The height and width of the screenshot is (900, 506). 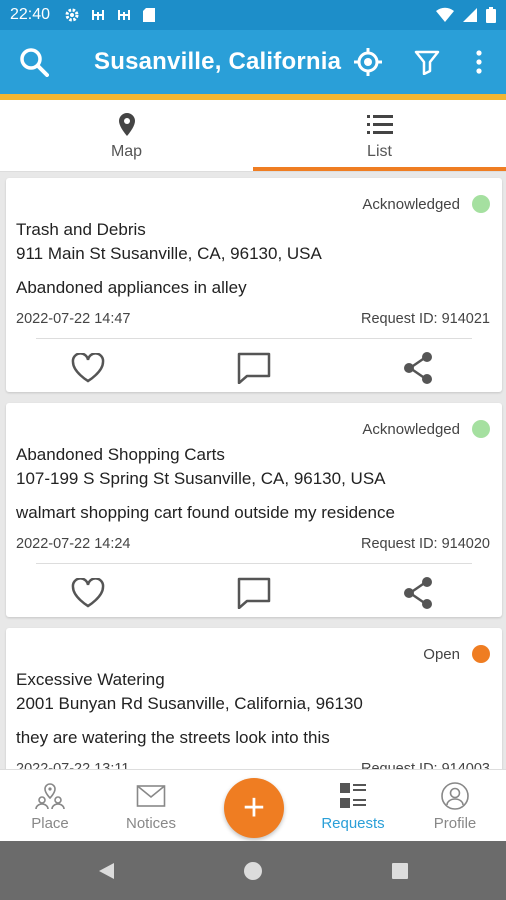 What do you see at coordinates (50, 823) in the screenshot?
I see `nav-place-label: Place` at bounding box center [50, 823].